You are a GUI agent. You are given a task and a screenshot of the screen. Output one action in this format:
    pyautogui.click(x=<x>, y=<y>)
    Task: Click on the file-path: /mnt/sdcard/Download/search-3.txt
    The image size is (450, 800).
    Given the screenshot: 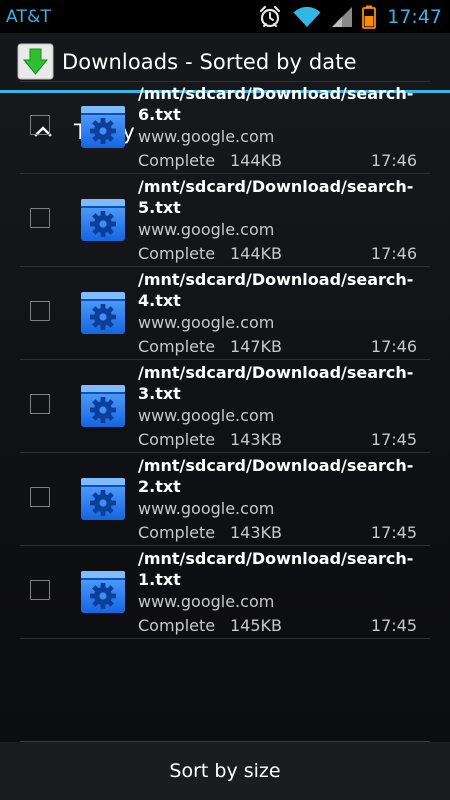 What is the action you would take?
    pyautogui.click(x=276, y=383)
    